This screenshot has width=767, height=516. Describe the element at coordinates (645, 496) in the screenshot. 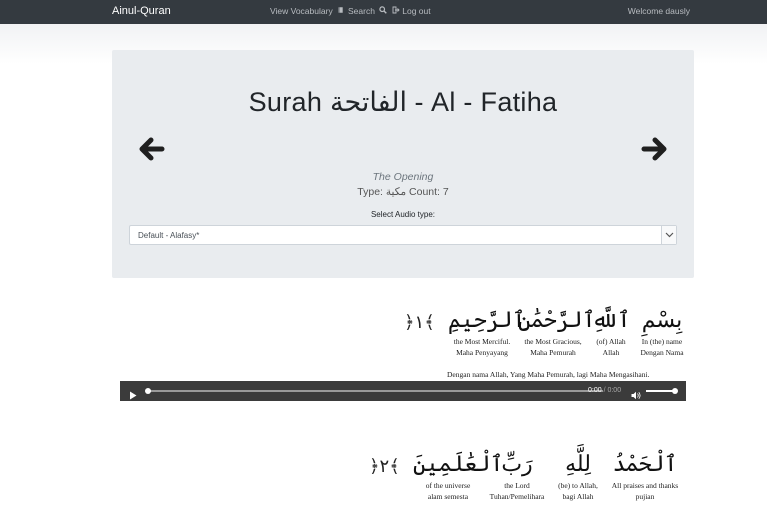

I see `word-indonesian: pujian` at that location.